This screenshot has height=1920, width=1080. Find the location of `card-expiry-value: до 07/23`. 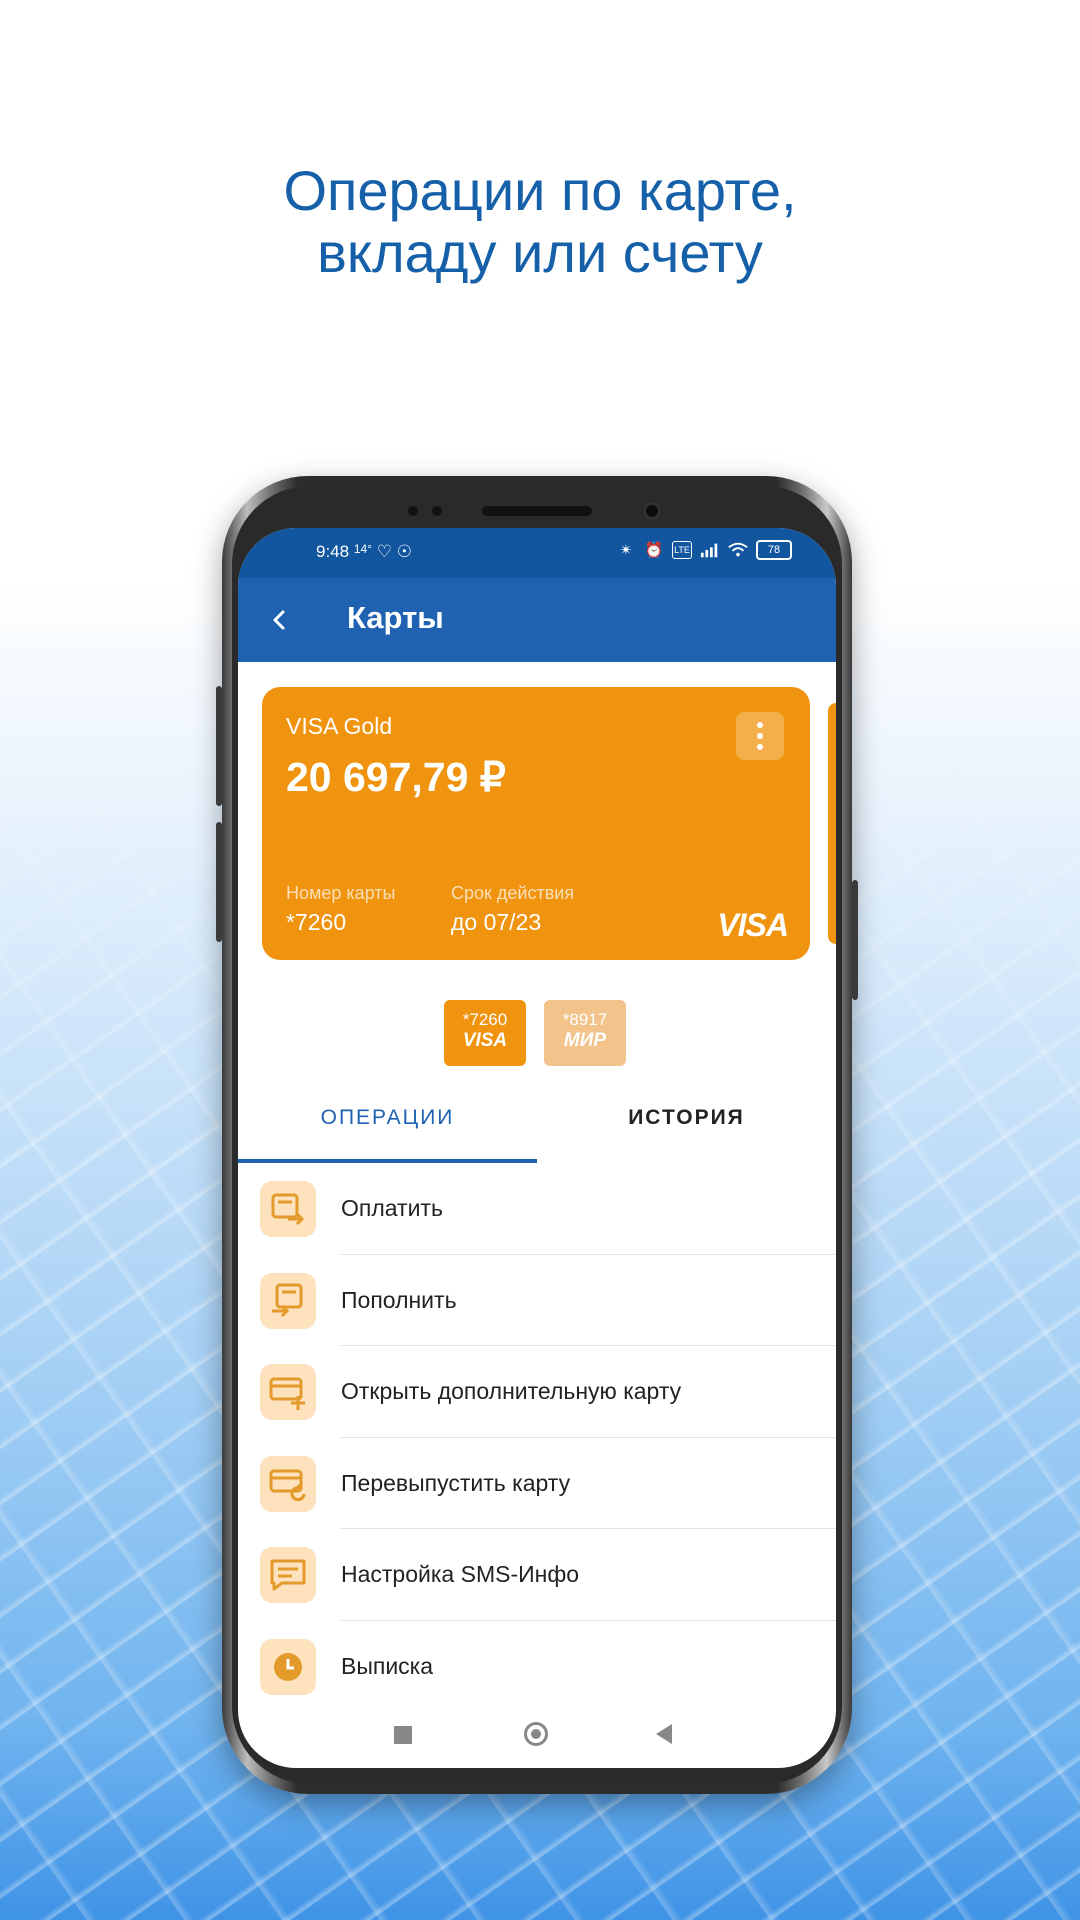

card-expiry-value: до 07/23 is located at coordinates (496, 922).